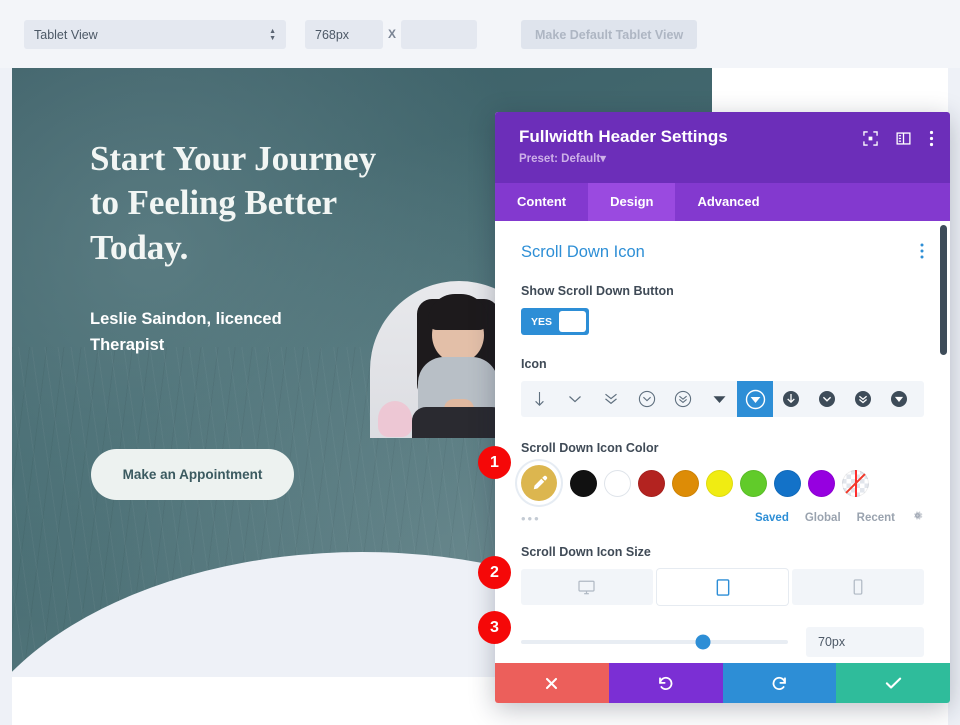  What do you see at coordinates (560, 159) in the screenshot?
I see `preset-label: Preset: Default` at bounding box center [560, 159].